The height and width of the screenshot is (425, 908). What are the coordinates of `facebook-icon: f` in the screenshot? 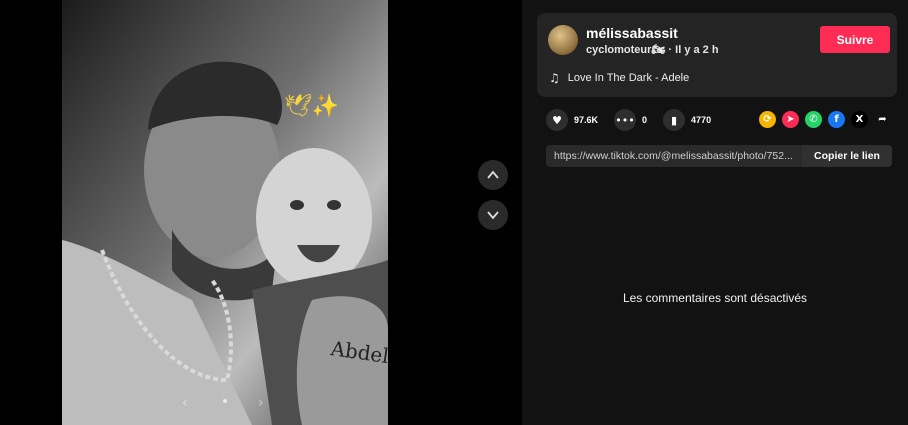 It's located at (836, 119).